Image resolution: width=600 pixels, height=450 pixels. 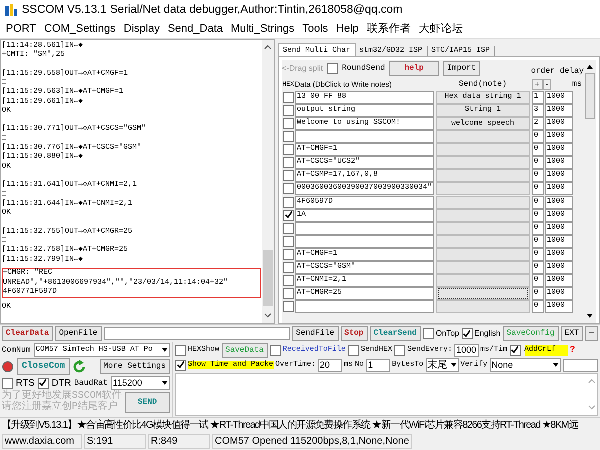 I want to click on promo-text: 为了更好地发展SSCOM软件, so click(x=62, y=396).